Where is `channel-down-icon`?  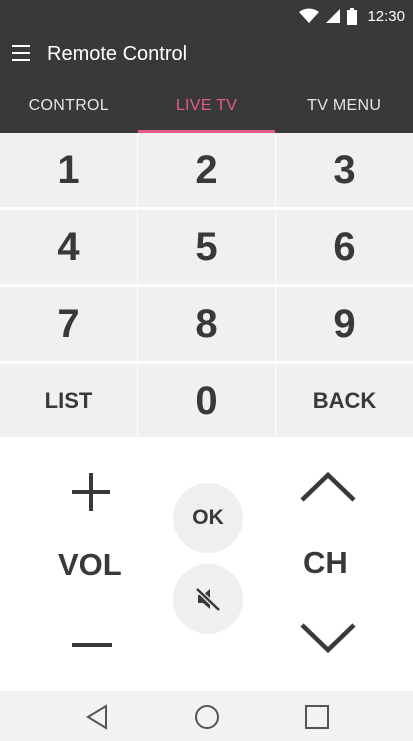 channel-down-icon is located at coordinates (328, 638).